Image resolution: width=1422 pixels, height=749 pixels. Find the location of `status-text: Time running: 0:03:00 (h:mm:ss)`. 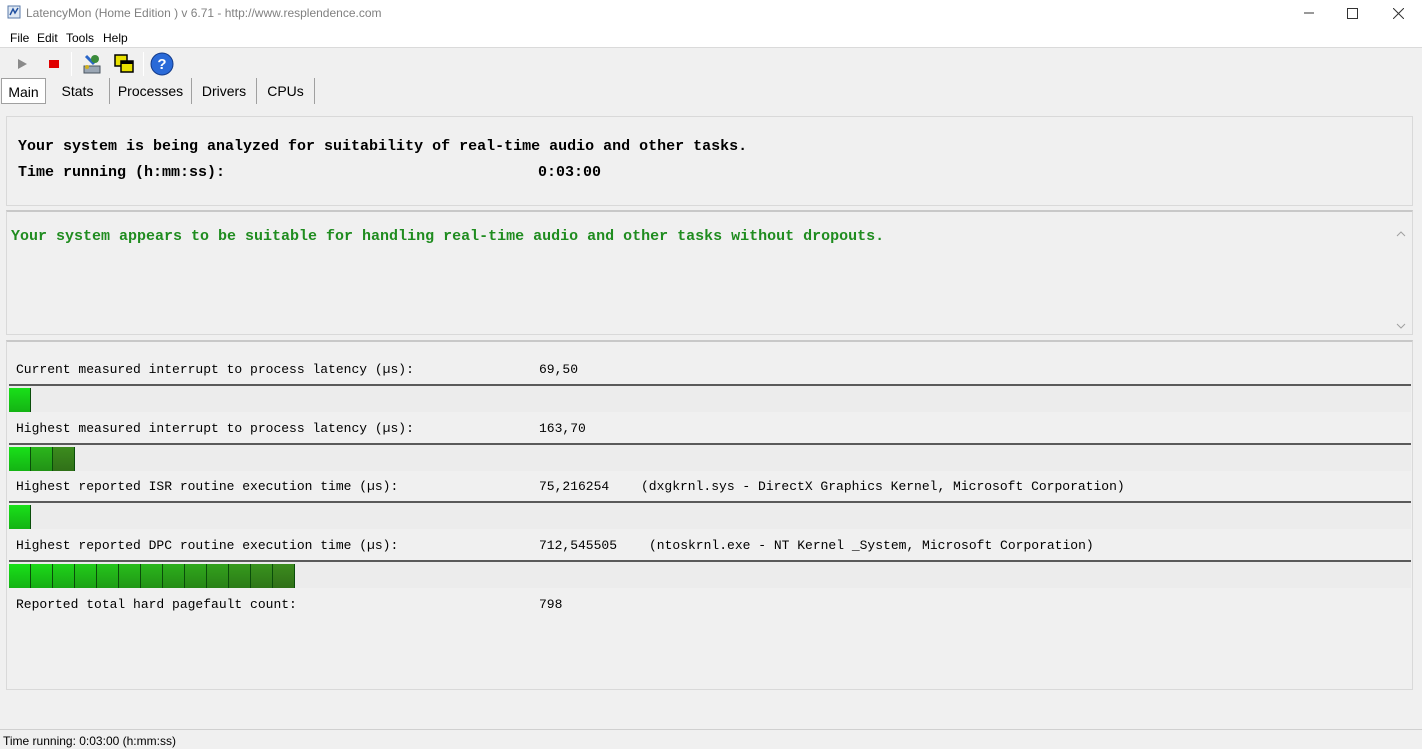

status-text: Time running: 0:03:00 (h:mm:ss) is located at coordinates (89, 741).